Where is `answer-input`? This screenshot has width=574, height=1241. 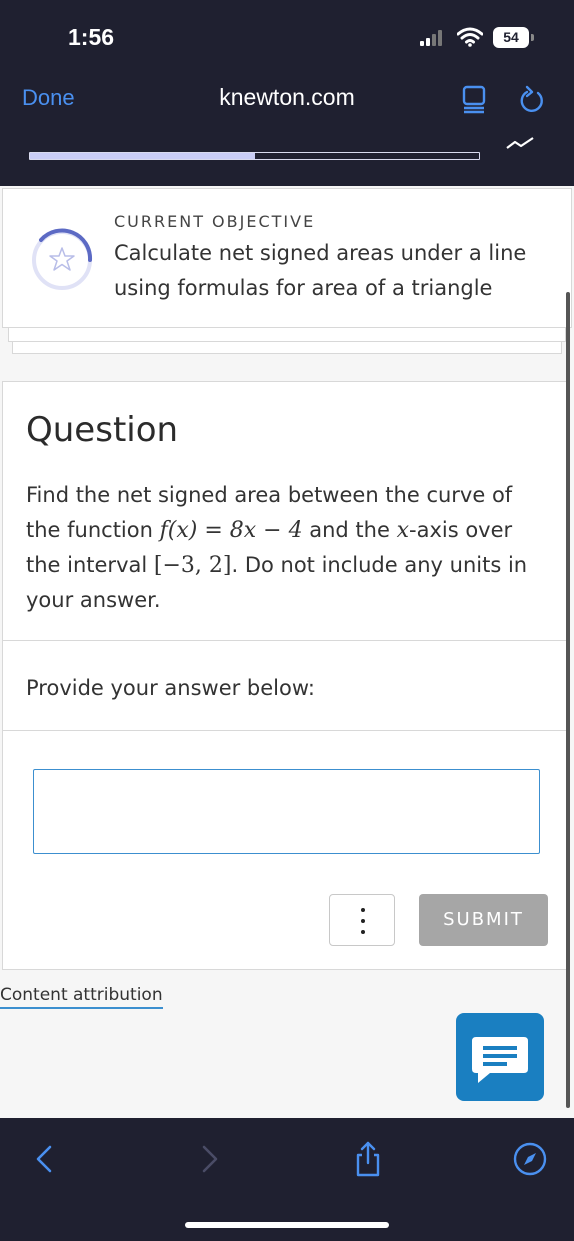 answer-input is located at coordinates (286, 811).